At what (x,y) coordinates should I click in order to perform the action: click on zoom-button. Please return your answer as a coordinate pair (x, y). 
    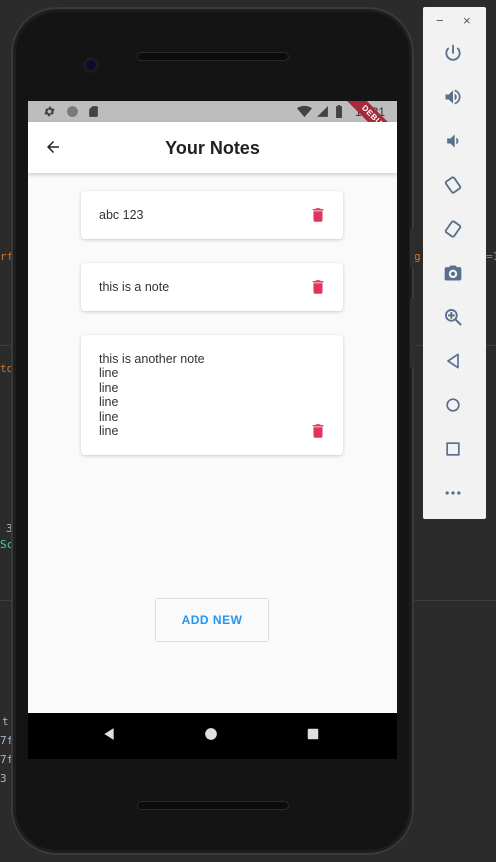
    Looking at the image, I should click on (453, 317).